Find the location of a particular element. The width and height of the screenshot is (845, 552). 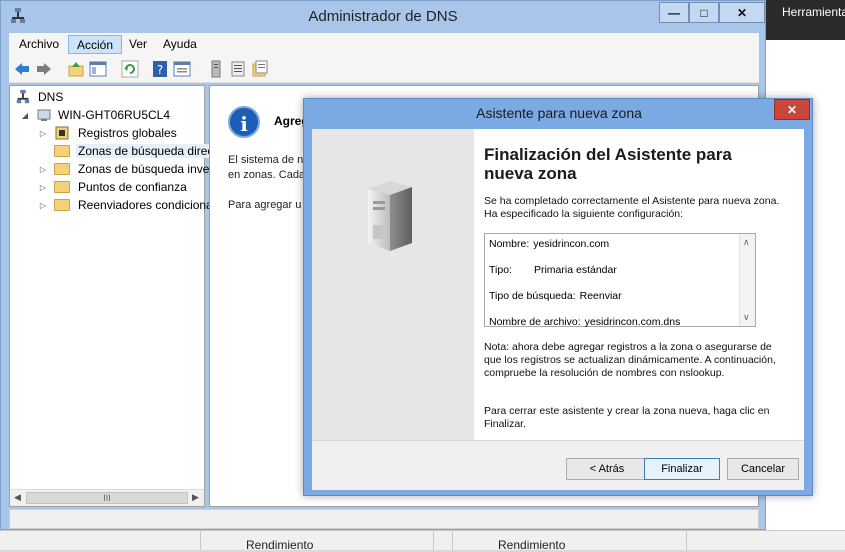

up-folder-icon is located at coordinates (76, 69).